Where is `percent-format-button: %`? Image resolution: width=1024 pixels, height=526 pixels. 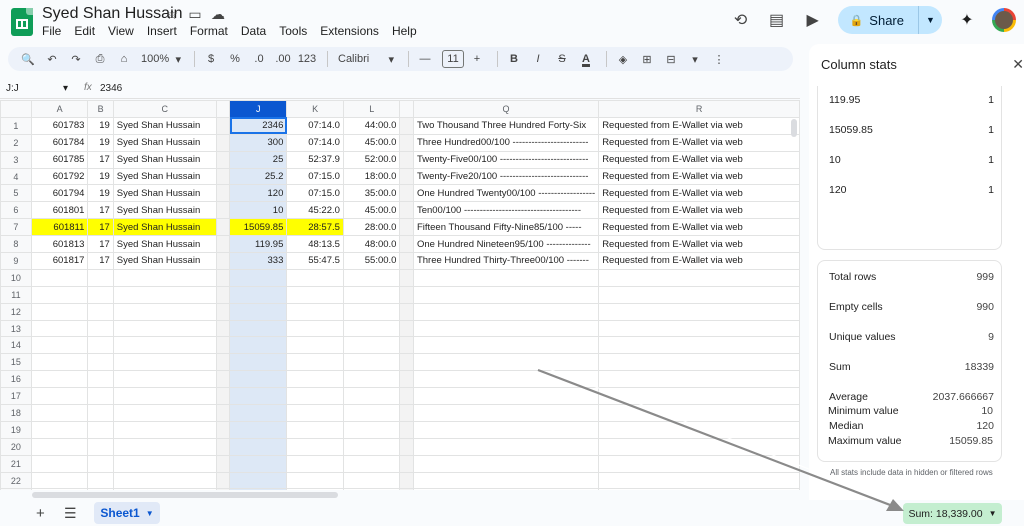
percent-format-button: % is located at coordinates (235, 59).